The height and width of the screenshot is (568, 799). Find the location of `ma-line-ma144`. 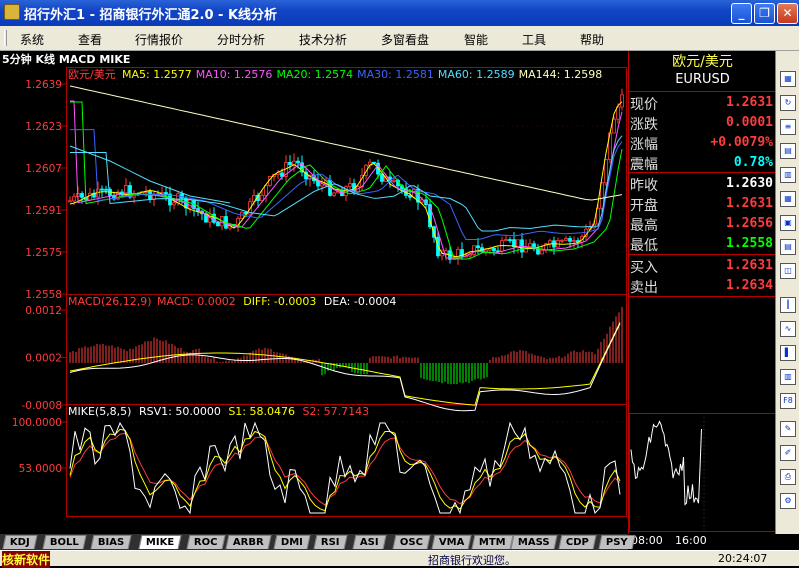

ma-line-ma144 is located at coordinates (346, 143).